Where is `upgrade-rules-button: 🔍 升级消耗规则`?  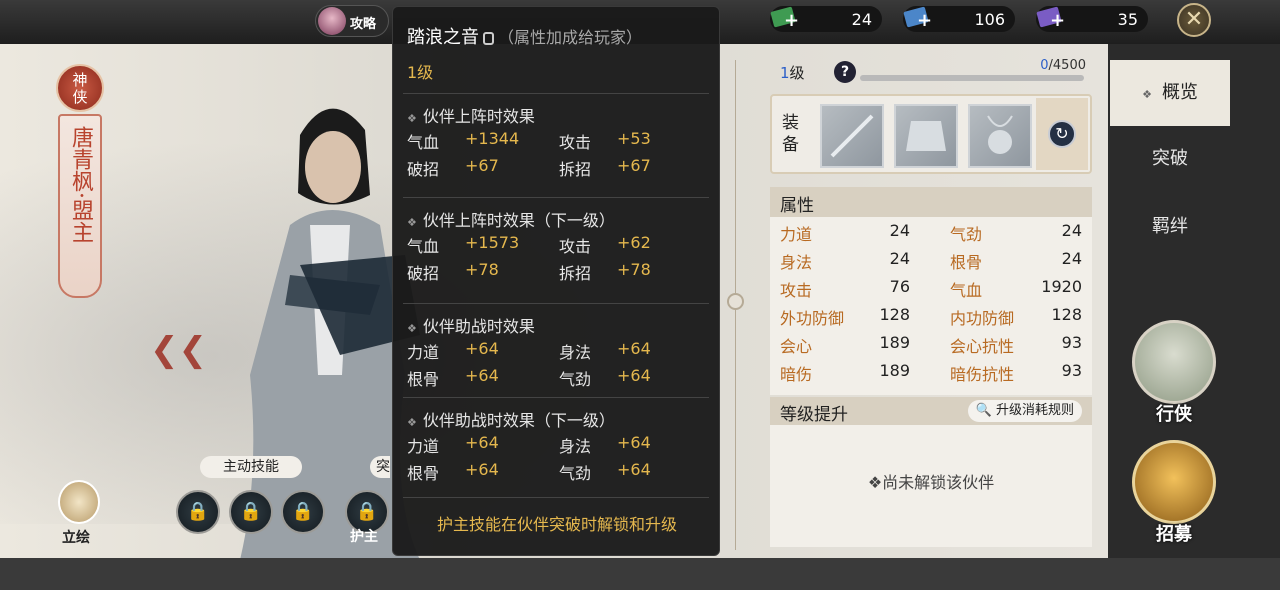
upgrade-rules-button: 🔍 升级消耗规则 is located at coordinates (1024, 411).